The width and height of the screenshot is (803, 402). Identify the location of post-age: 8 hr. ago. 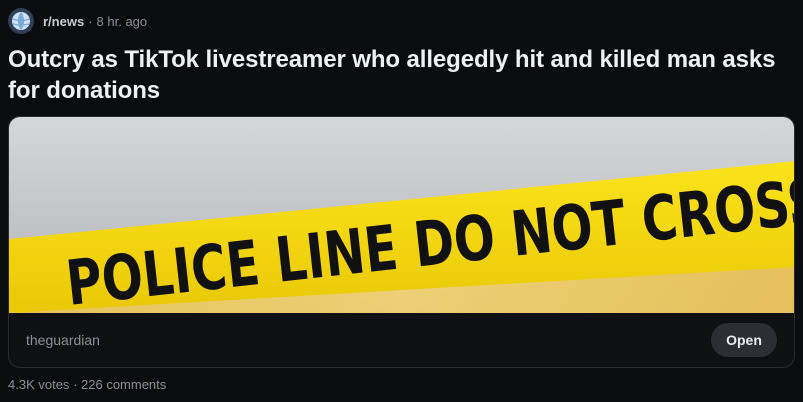
(122, 21).